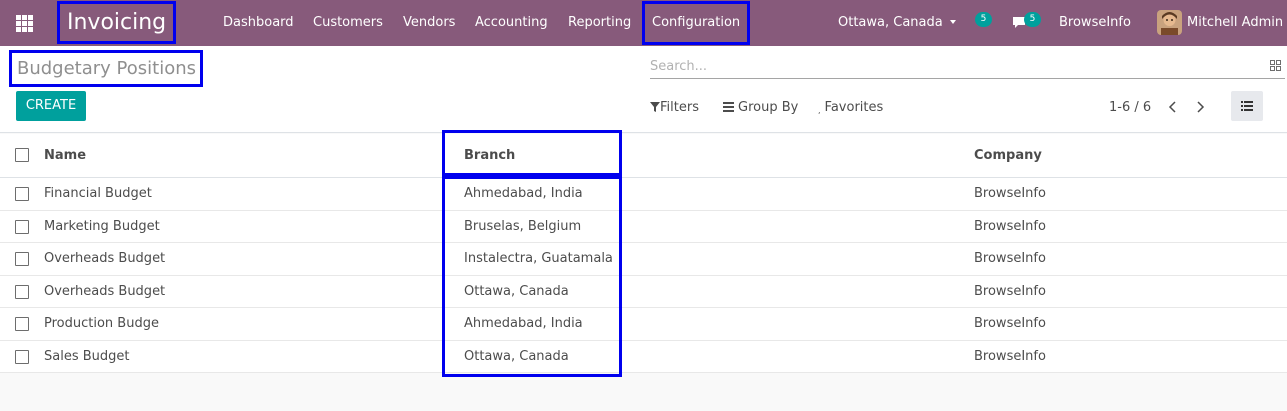 The image size is (1287, 411). What do you see at coordinates (1095, 23) in the screenshot?
I see `company-switcher: BrowseInfo` at bounding box center [1095, 23].